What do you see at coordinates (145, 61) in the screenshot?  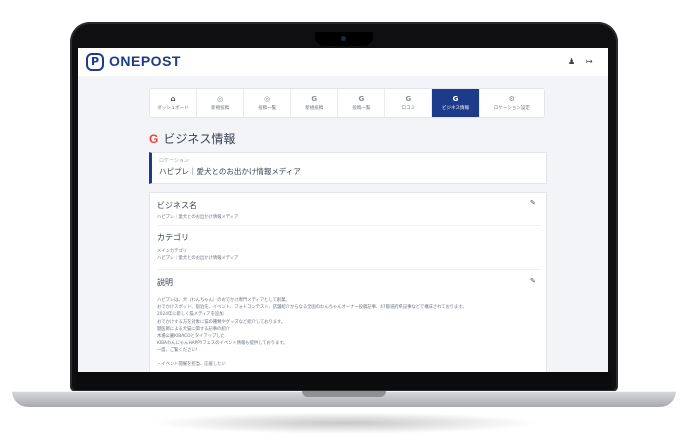 I see `app-name: ONEPOST` at bounding box center [145, 61].